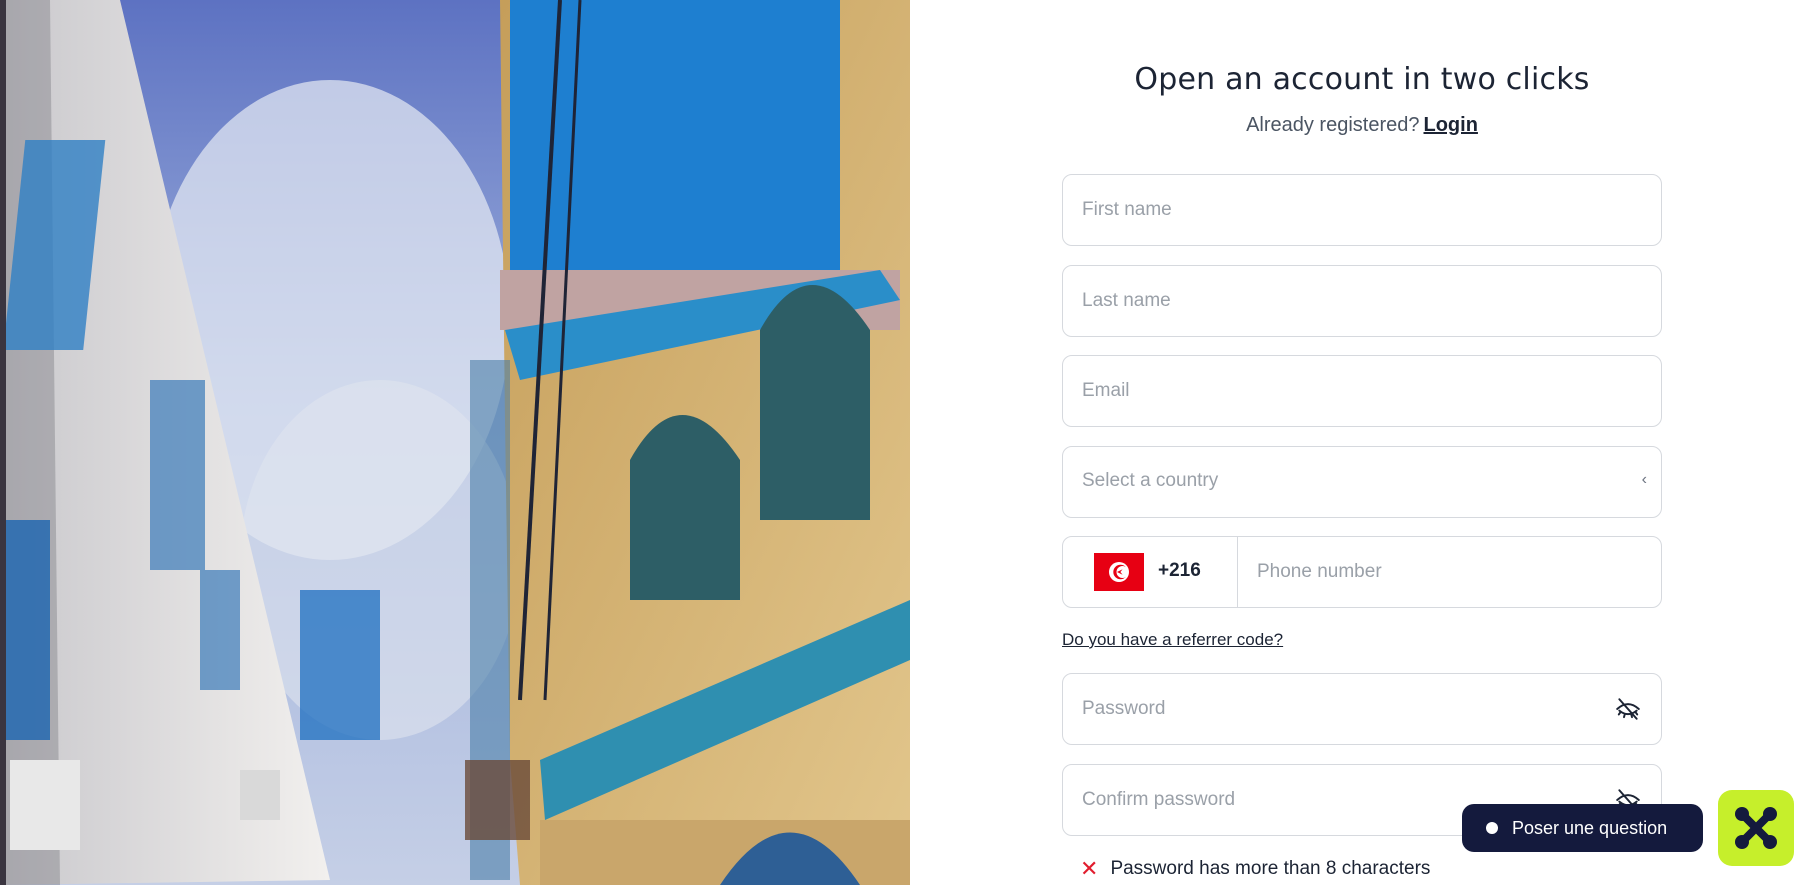  I want to click on already-registered-text: Already registered?, so click(1333, 125).